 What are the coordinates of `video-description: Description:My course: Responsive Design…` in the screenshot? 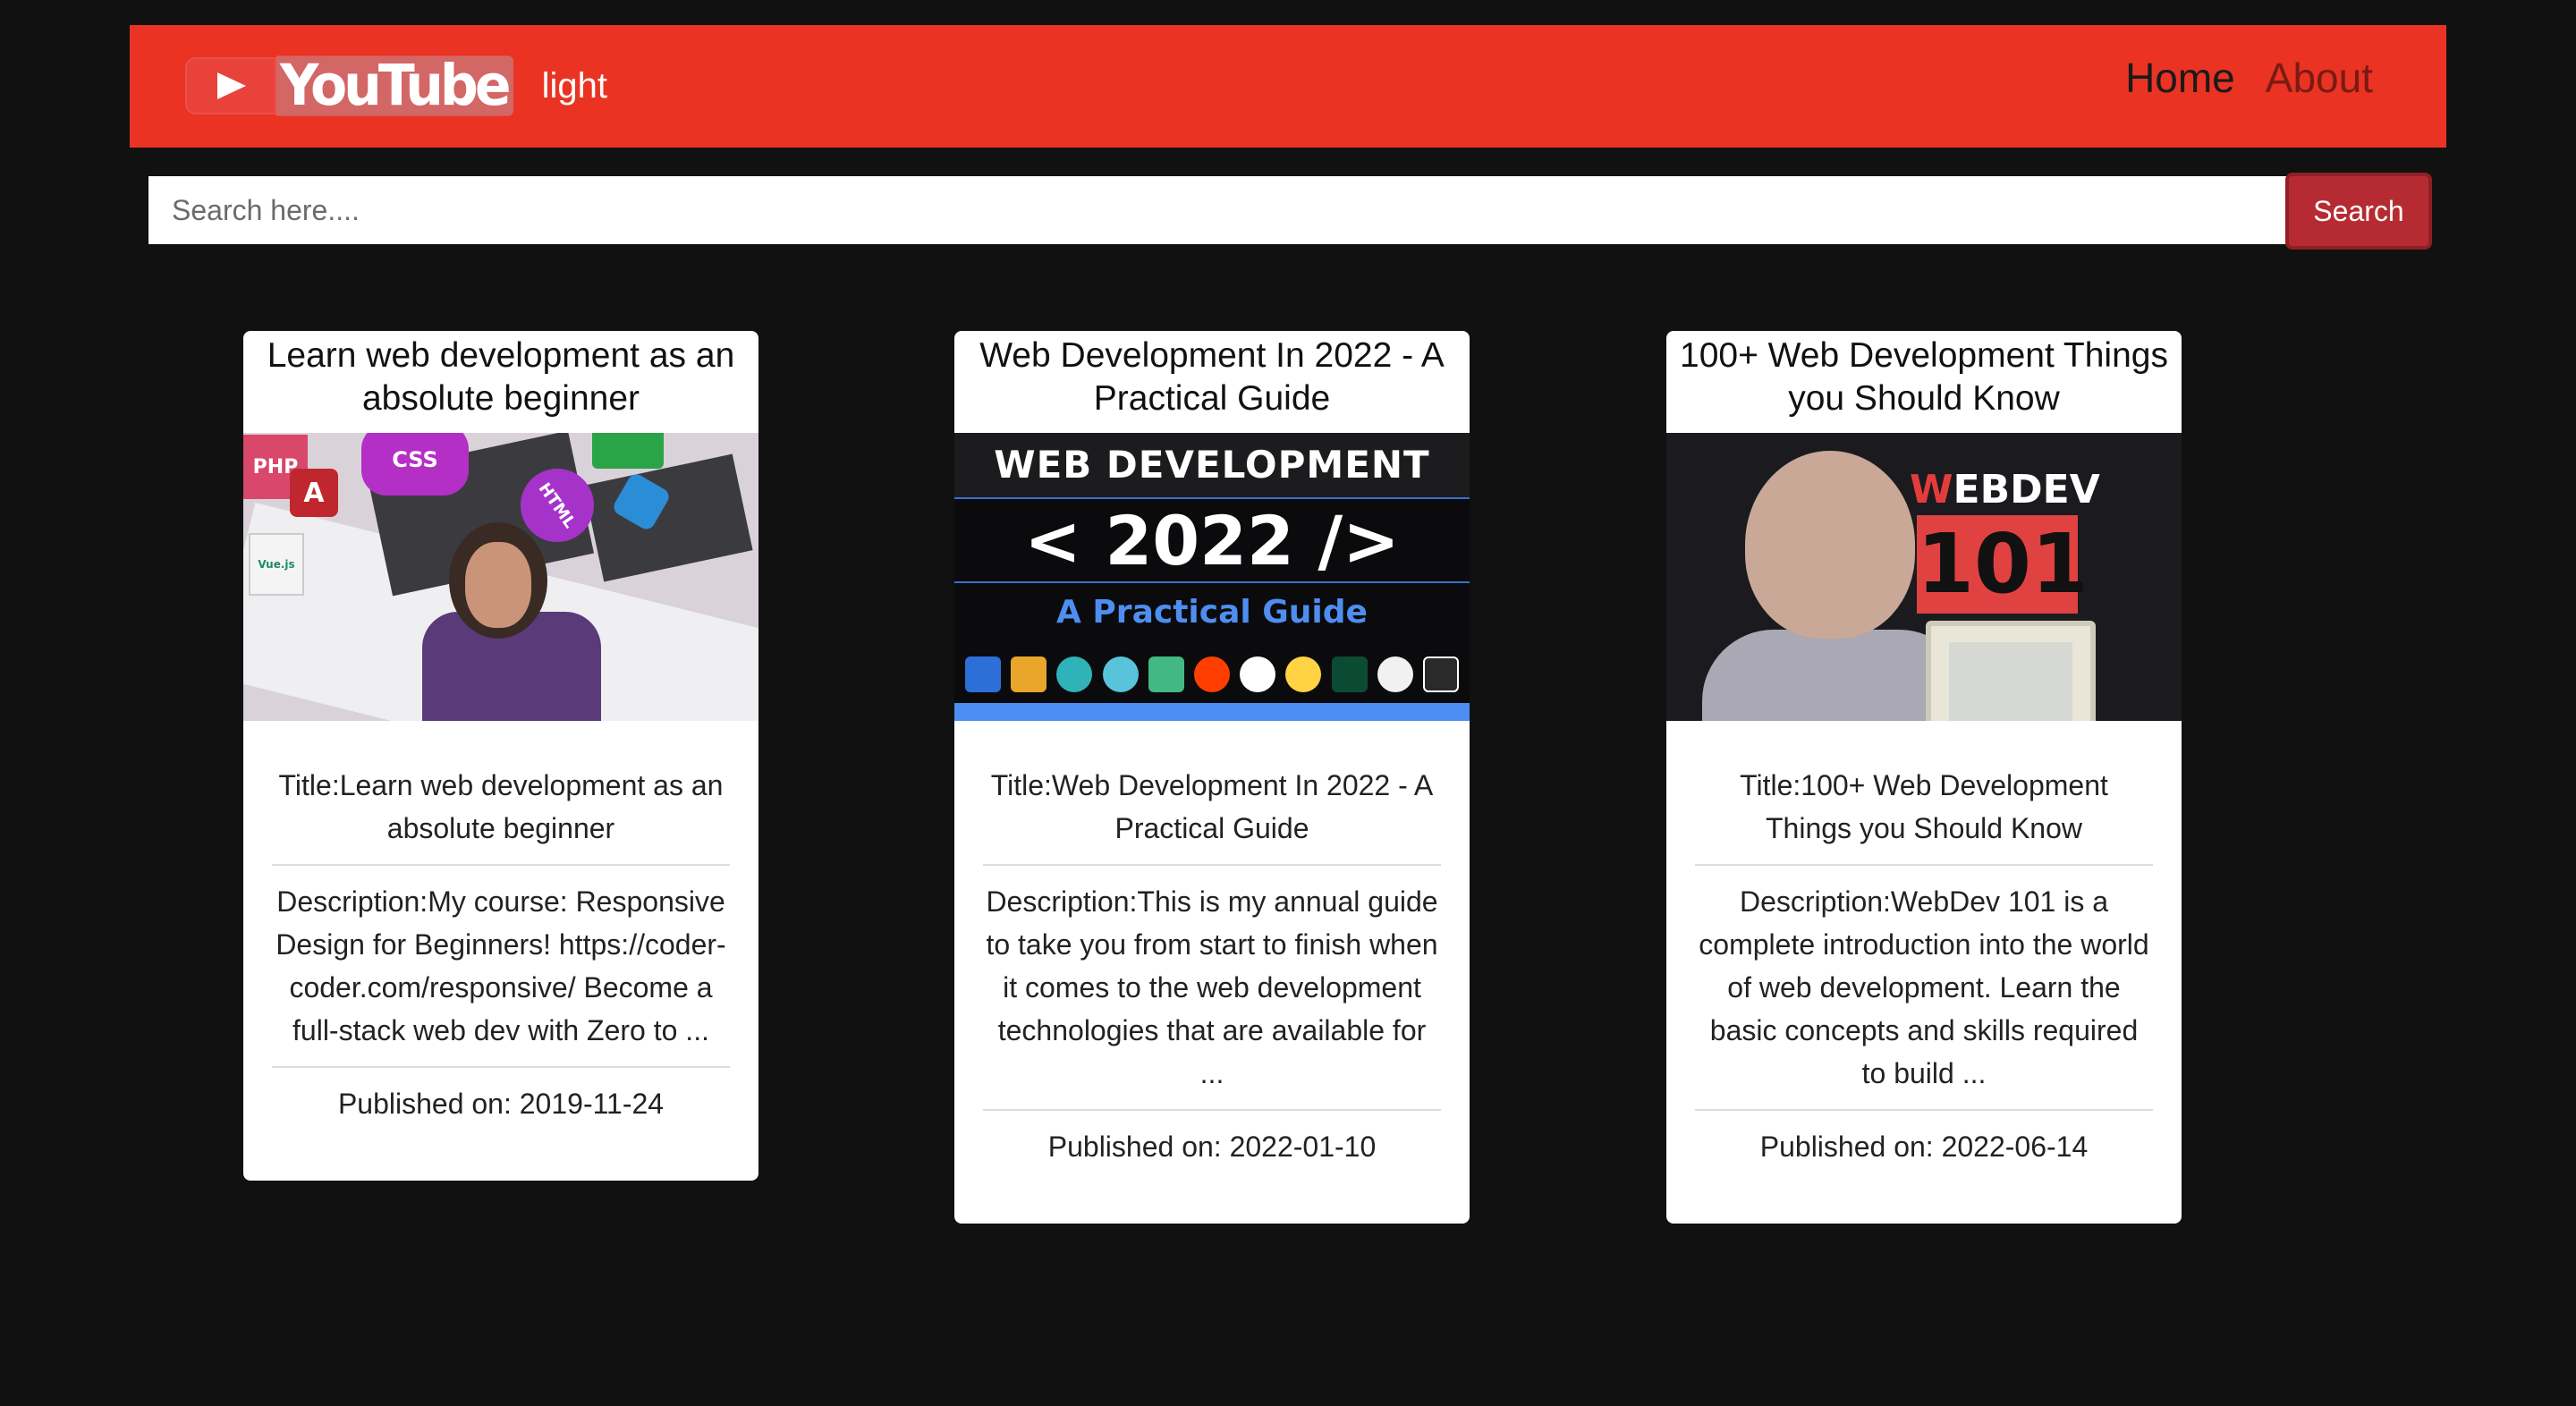 It's located at (501, 974).